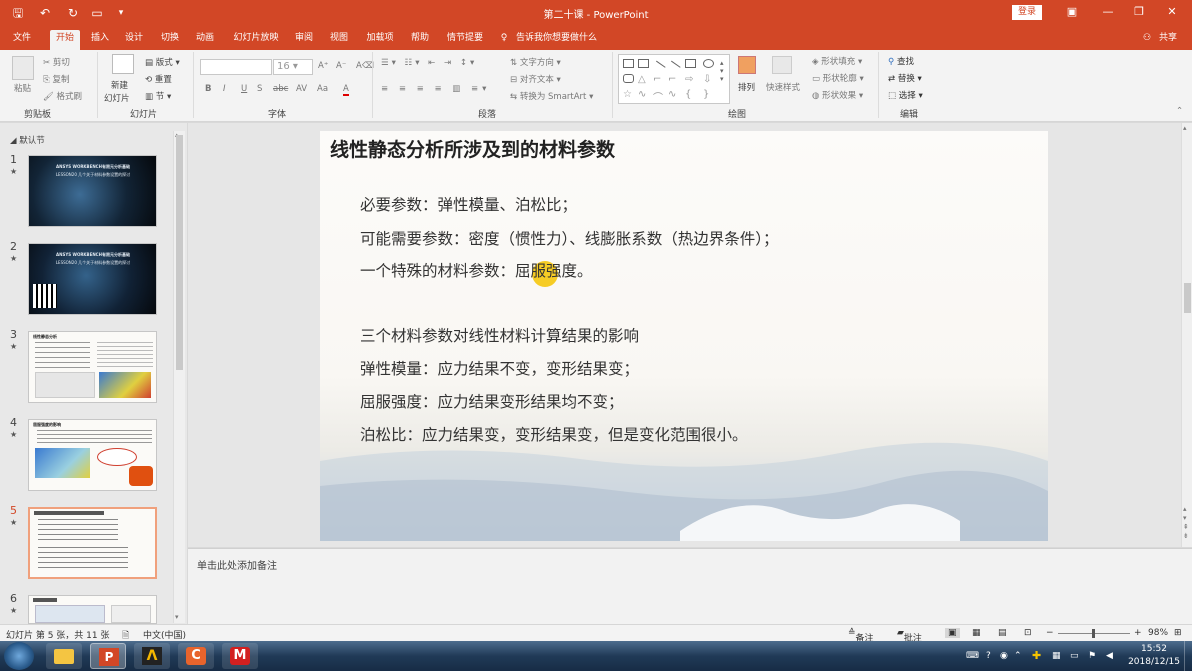 The image size is (1192, 671). Describe the element at coordinates (346, 90) in the screenshot. I see `font-color-button: A` at that location.